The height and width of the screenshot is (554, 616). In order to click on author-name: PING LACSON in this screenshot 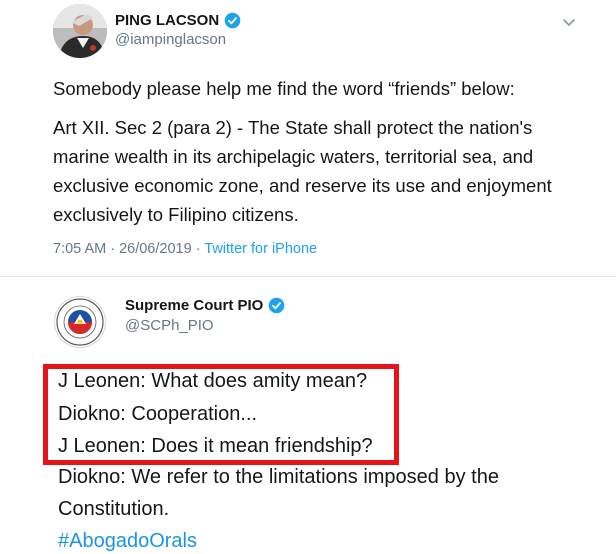, I will do `click(178, 20)`.